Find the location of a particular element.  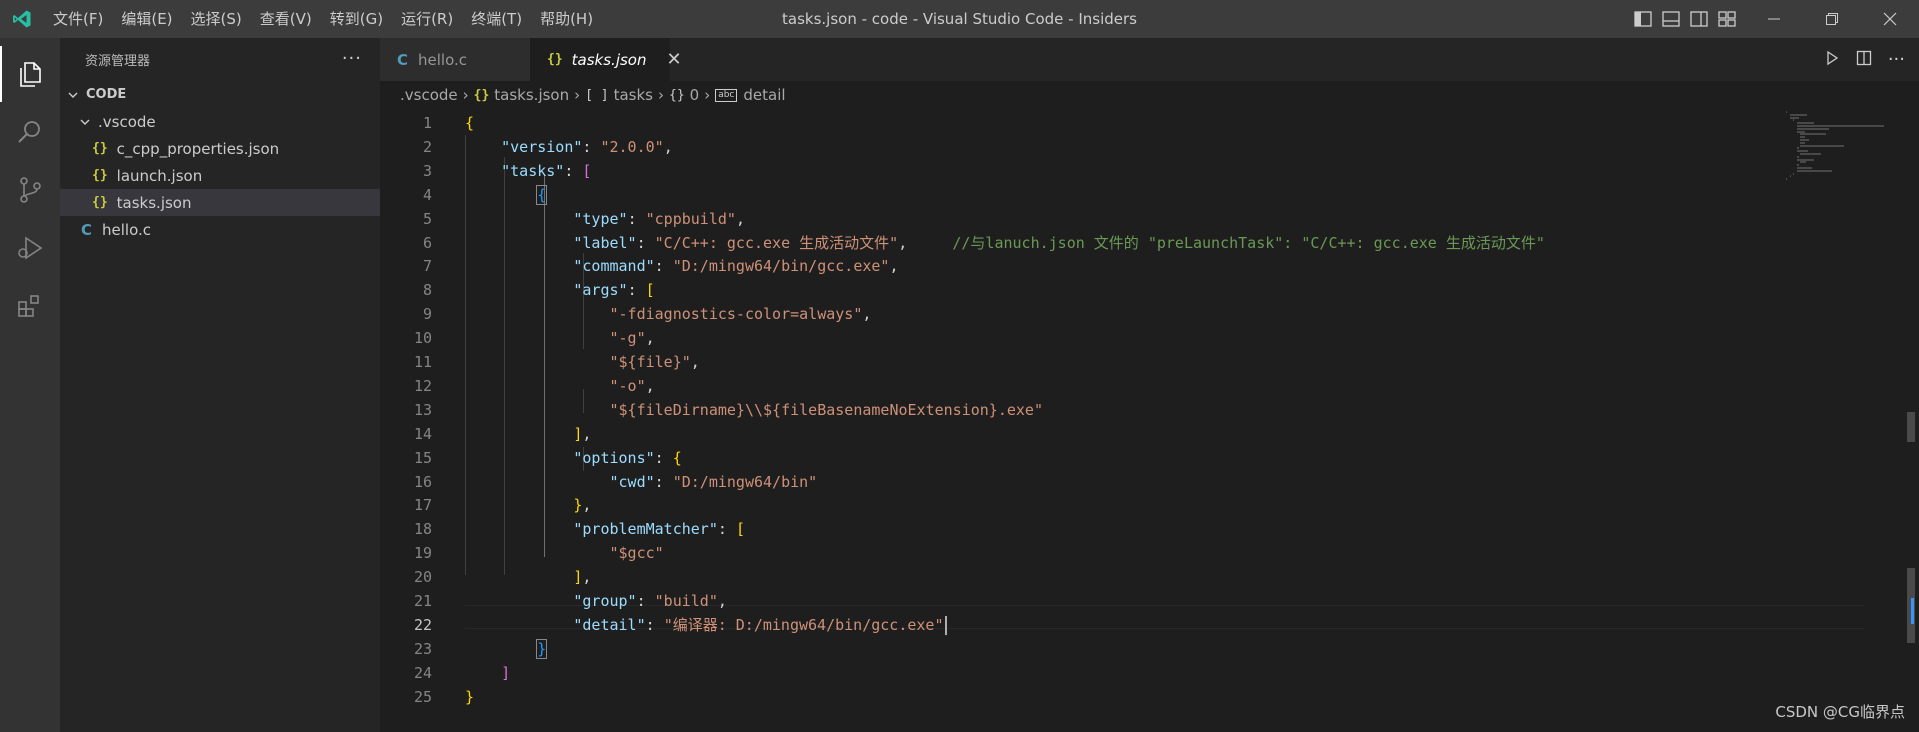

workspace-root: CODE is located at coordinates (223, 94).